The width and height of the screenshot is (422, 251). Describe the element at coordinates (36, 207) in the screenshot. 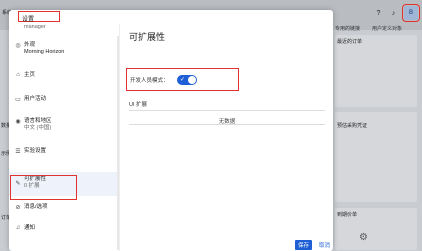

I see `nav-item-label: 消息/选项` at that location.